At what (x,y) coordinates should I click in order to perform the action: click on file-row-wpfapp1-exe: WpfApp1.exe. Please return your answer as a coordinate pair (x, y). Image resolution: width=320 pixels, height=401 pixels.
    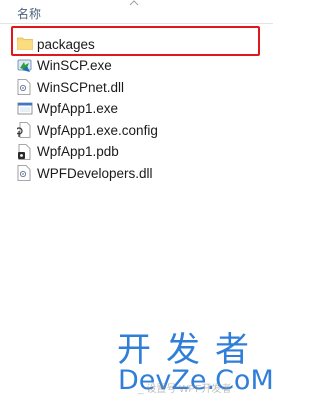
    Looking at the image, I should click on (136, 109).